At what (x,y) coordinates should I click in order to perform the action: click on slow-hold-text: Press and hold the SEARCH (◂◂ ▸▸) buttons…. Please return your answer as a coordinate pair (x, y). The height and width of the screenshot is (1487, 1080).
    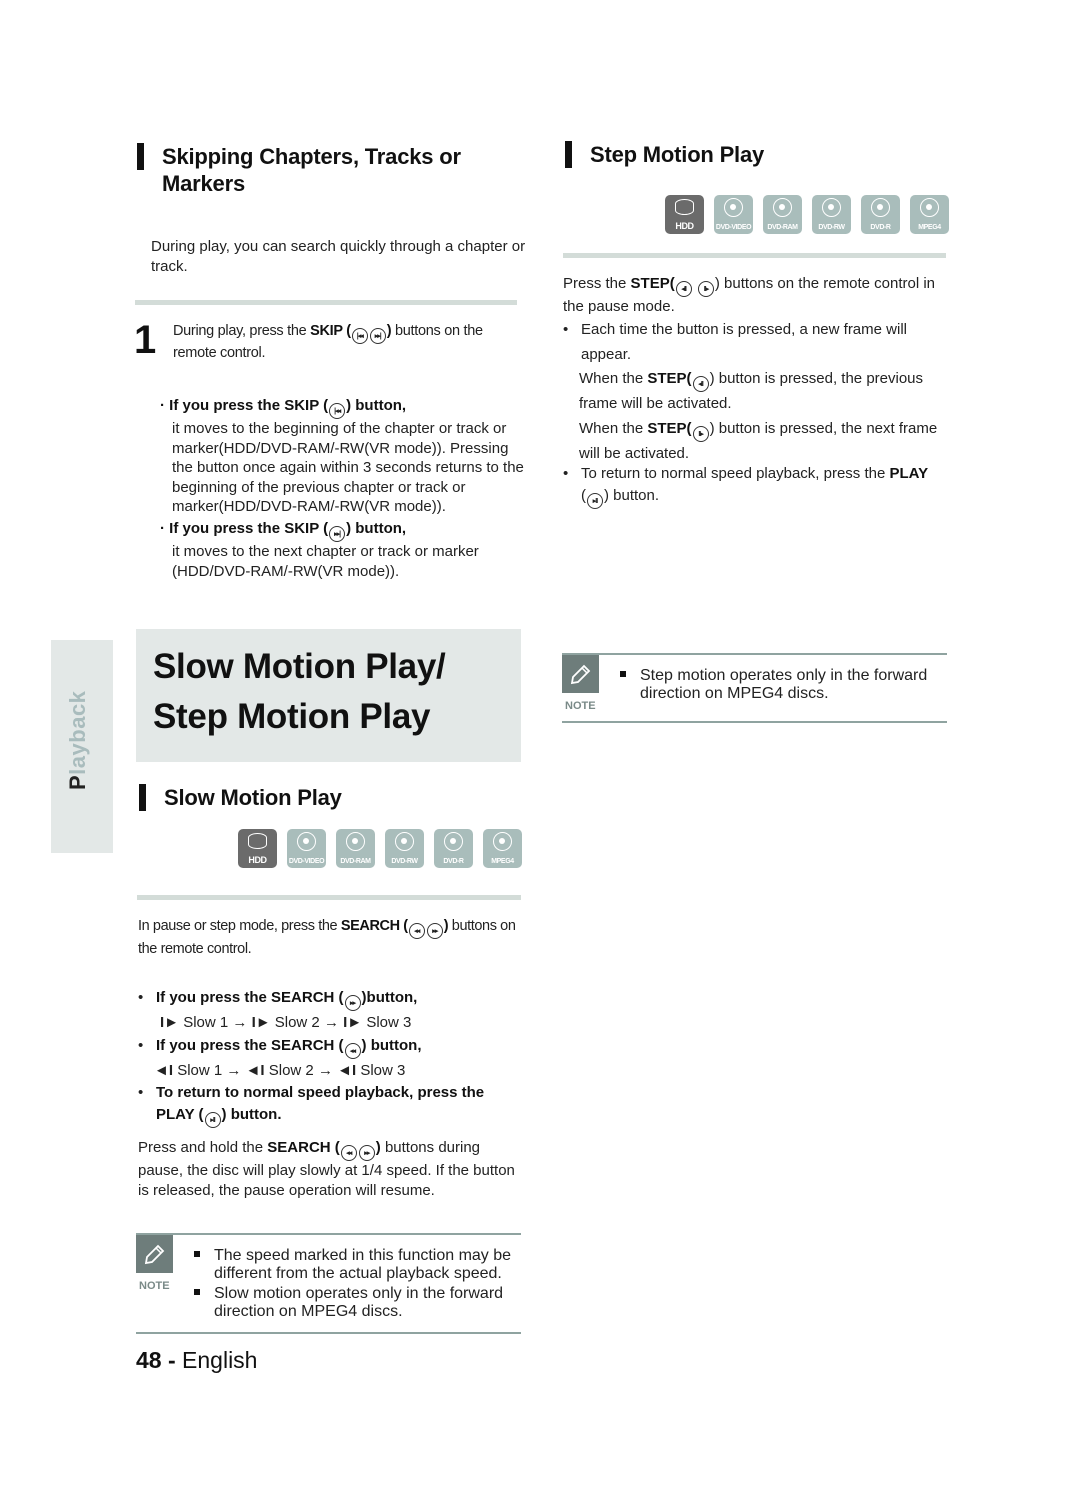
    Looking at the image, I should click on (326, 1169).